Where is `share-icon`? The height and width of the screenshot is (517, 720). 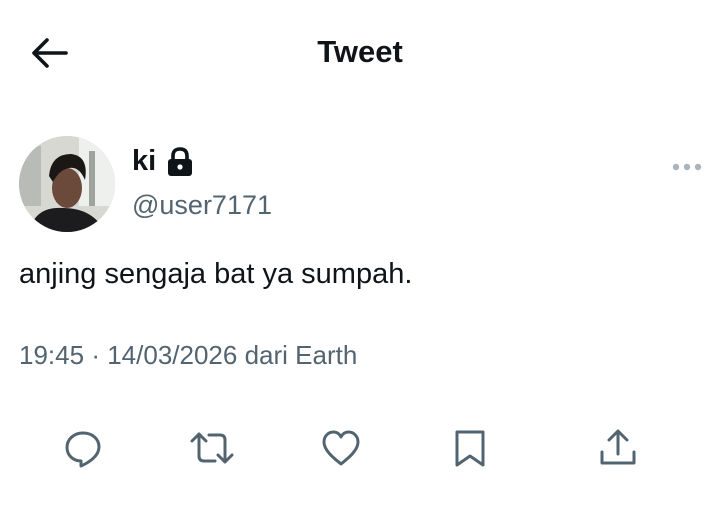 share-icon is located at coordinates (618, 447).